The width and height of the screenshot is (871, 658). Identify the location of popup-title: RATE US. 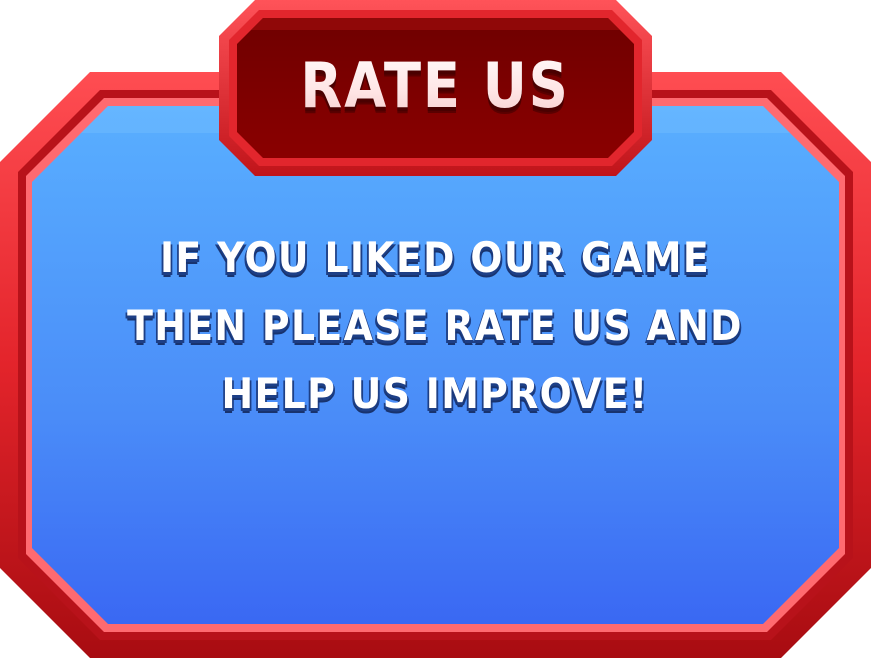
(435, 85).